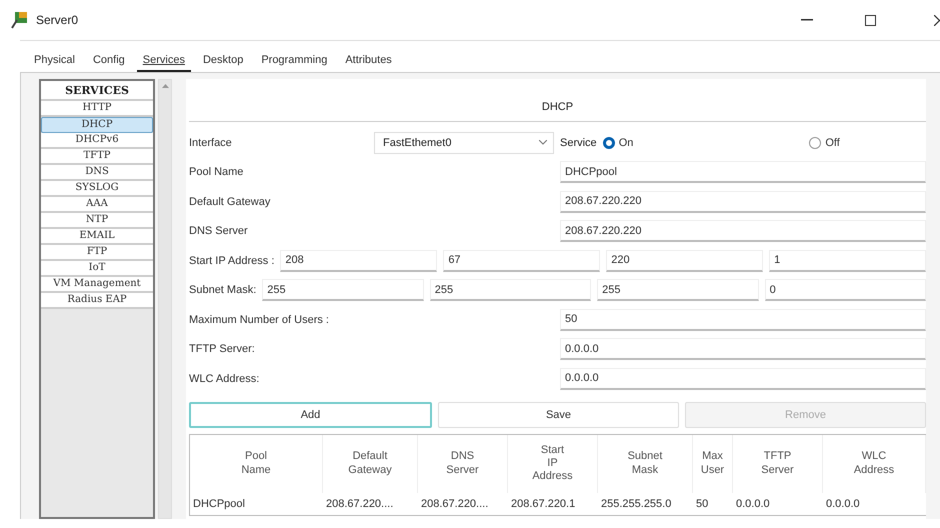 This screenshot has height=528, width=940. Describe the element at coordinates (97, 301) in the screenshot. I see `service-item: Radius EAP` at that location.